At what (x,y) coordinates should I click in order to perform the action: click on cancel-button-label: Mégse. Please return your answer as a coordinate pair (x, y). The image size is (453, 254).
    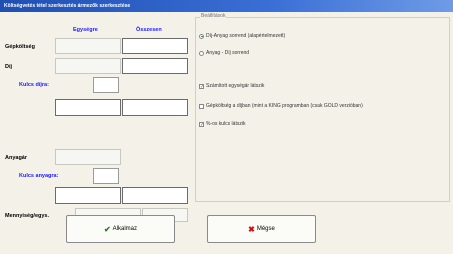
    Looking at the image, I should click on (265, 229).